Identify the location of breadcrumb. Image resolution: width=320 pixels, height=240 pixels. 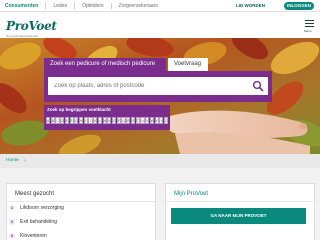
(160, 161).